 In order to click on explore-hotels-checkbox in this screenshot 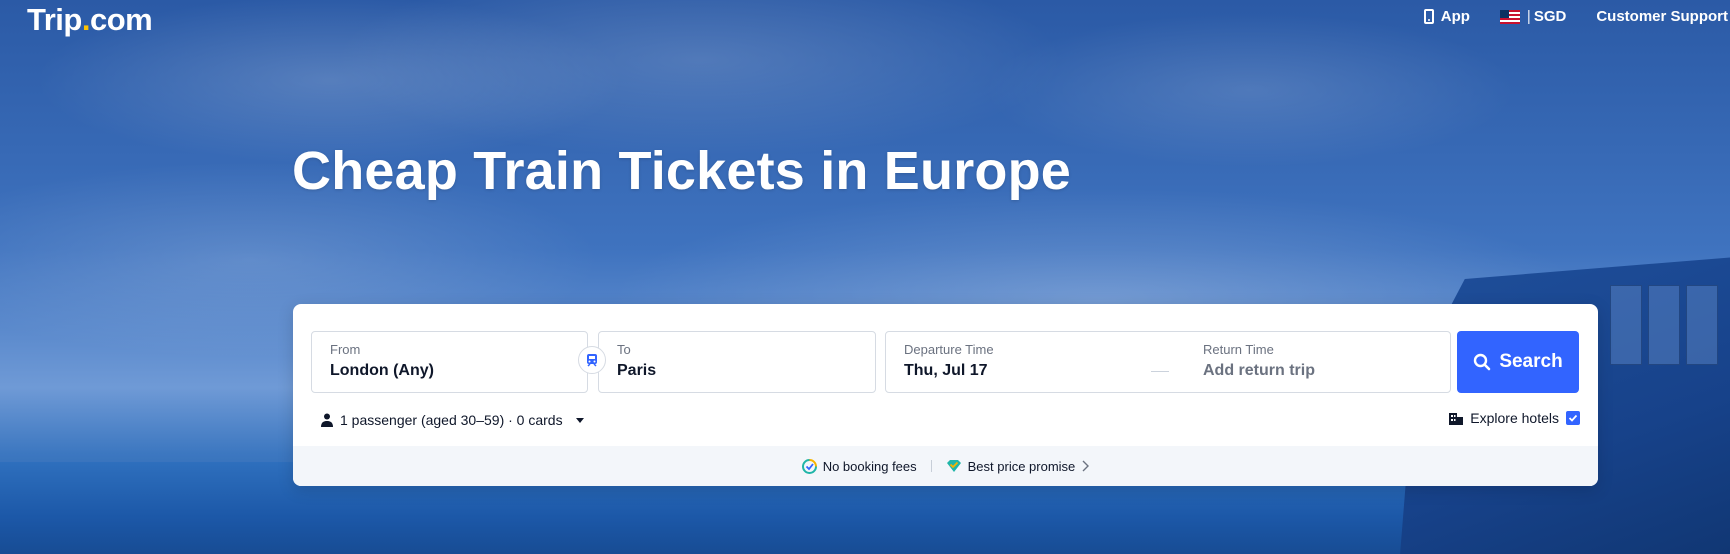, I will do `click(1573, 418)`.